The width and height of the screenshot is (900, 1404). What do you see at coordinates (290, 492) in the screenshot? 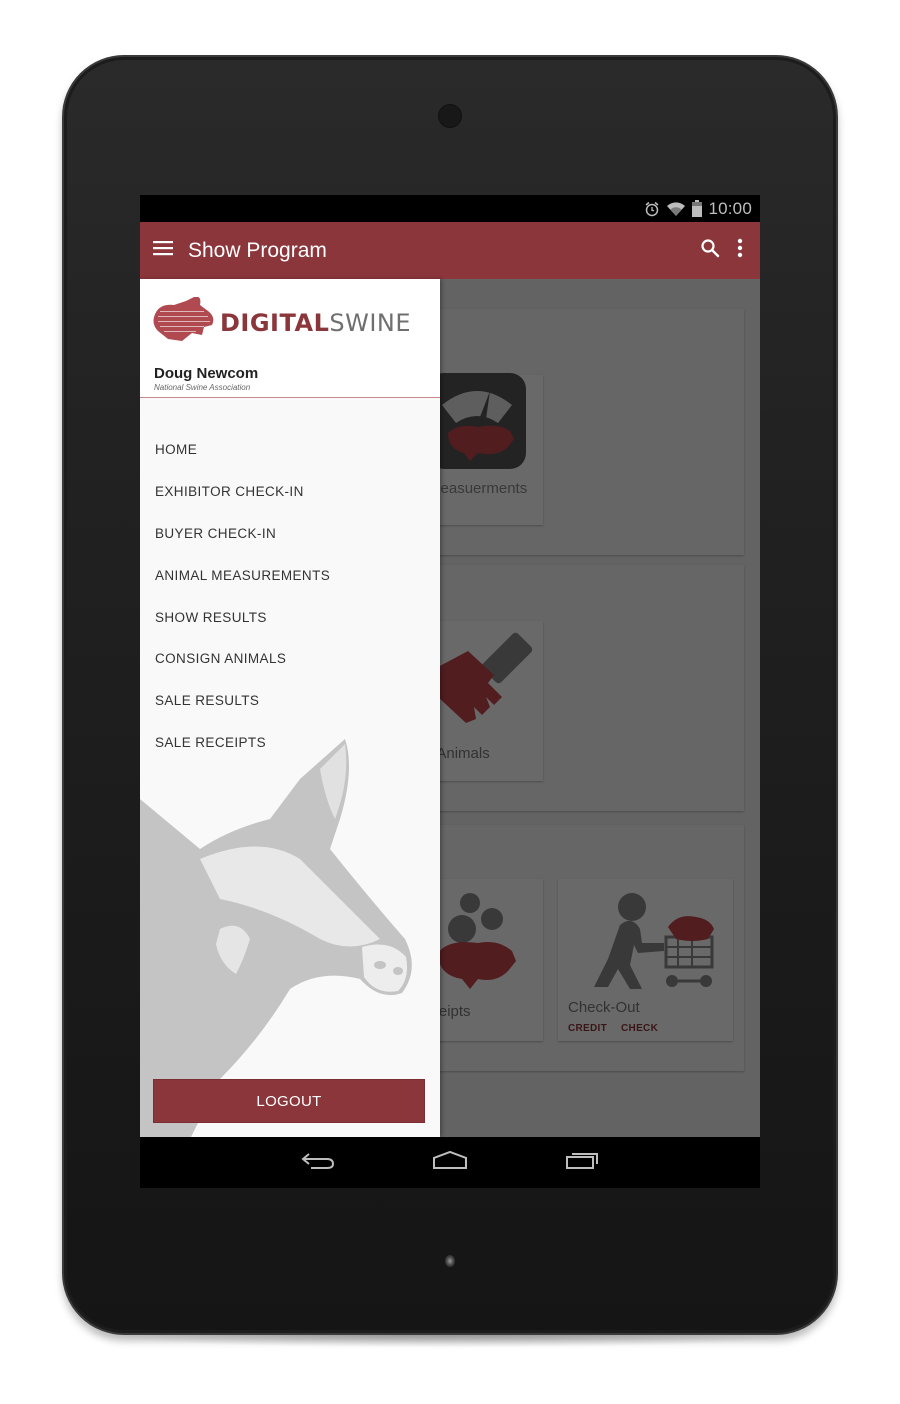
I see `menu-item-exhibitor-check-in: EXHIBITOR CHECK-IN` at bounding box center [290, 492].